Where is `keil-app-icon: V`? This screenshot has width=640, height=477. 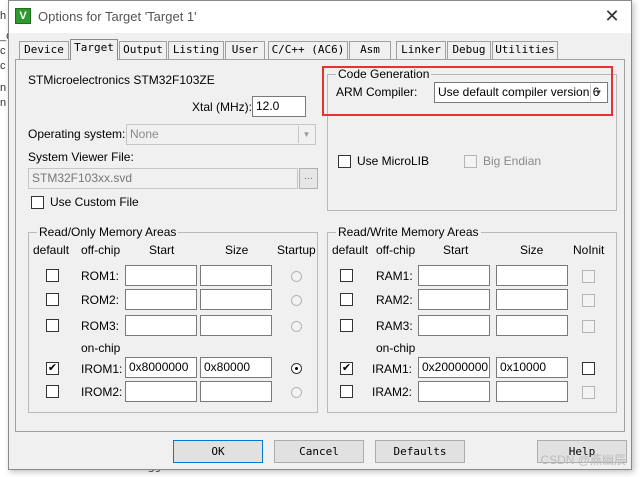
keil-app-icon: V is located at coordinates (23, 16).